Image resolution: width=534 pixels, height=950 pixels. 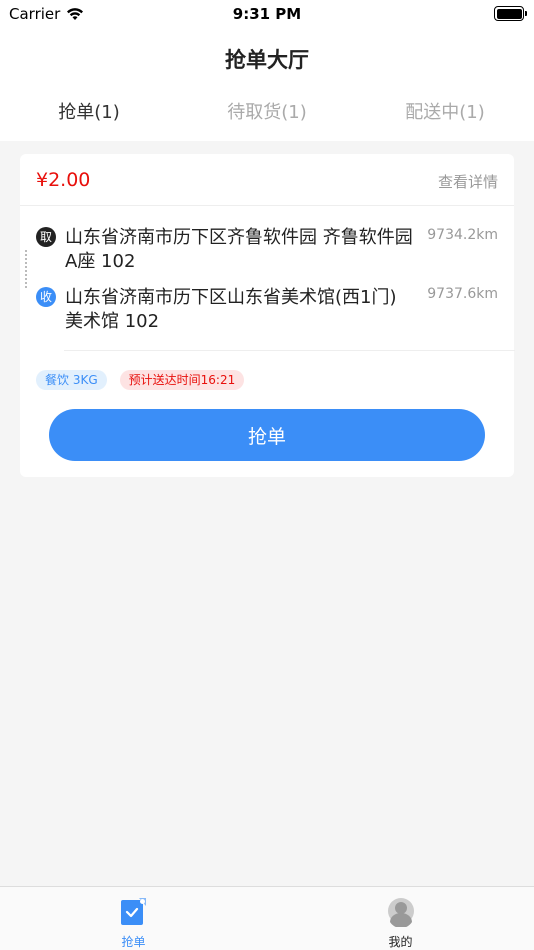 What do you see at coordinates (239, 249) in the screenshot?
I see `pickup-address: 山东省济南市历下区齐鲁软件园 齐鲁软件园A座 102` at bounding box center [239, 249].